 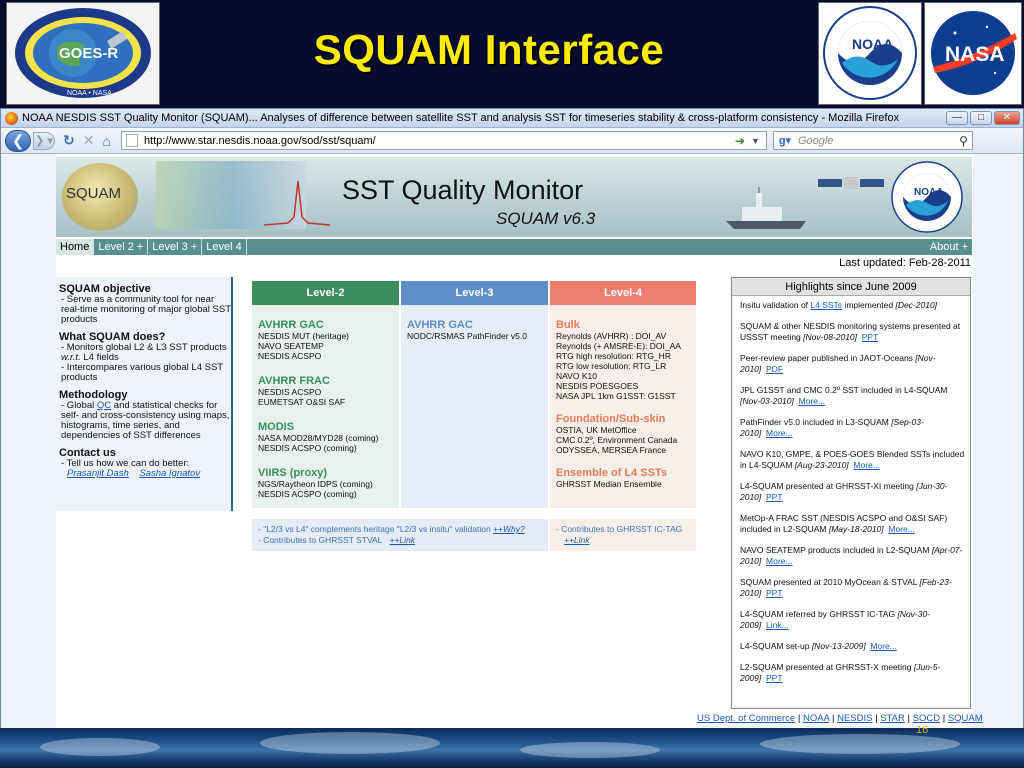 What do you see at coordinates (623, 356) in the screenshot?
I see `l4-item: RTG high resolution: RTG_HR` at bounding box center [623, 356].